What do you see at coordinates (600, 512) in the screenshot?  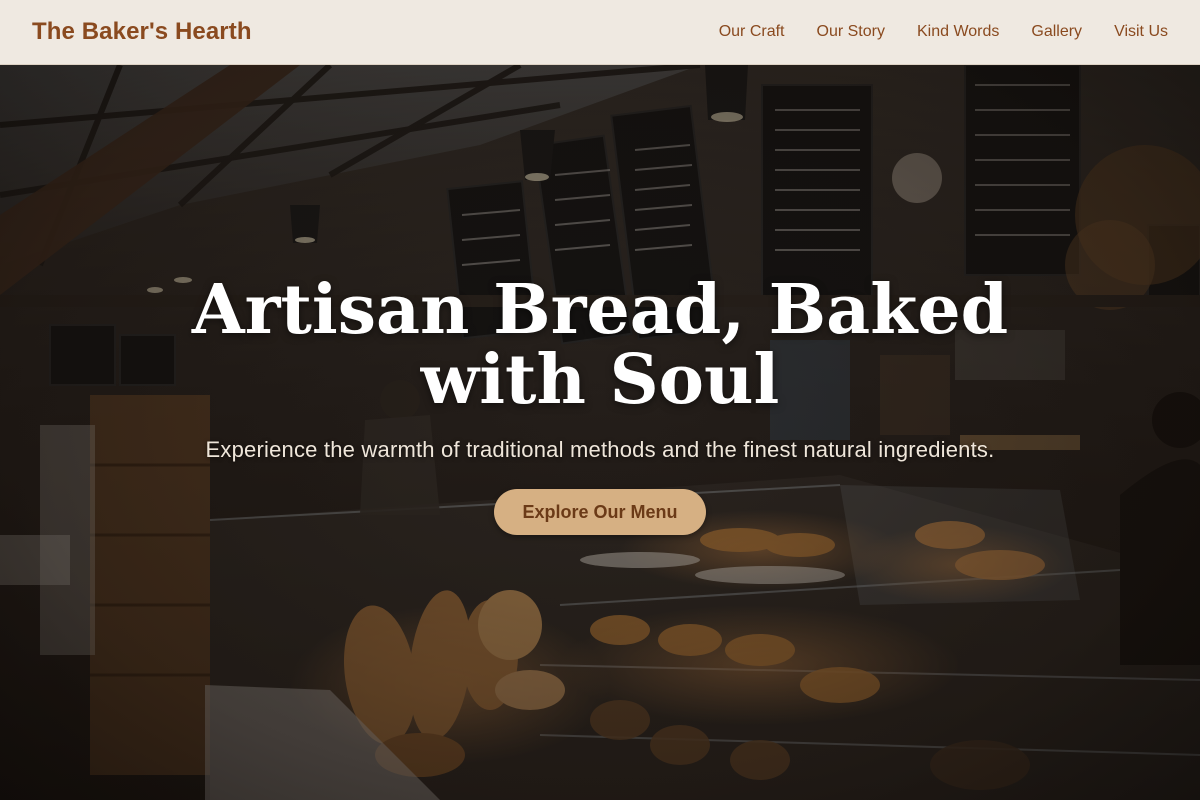 I see `explore-menu-button: Explore Our Menu` at bounding box center [600, 512].